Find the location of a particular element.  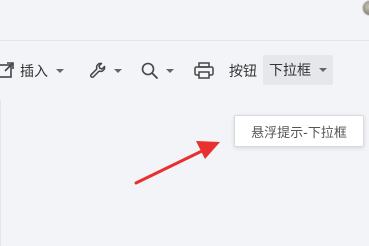

annotation-arrow is located at coordinates (177, 163).